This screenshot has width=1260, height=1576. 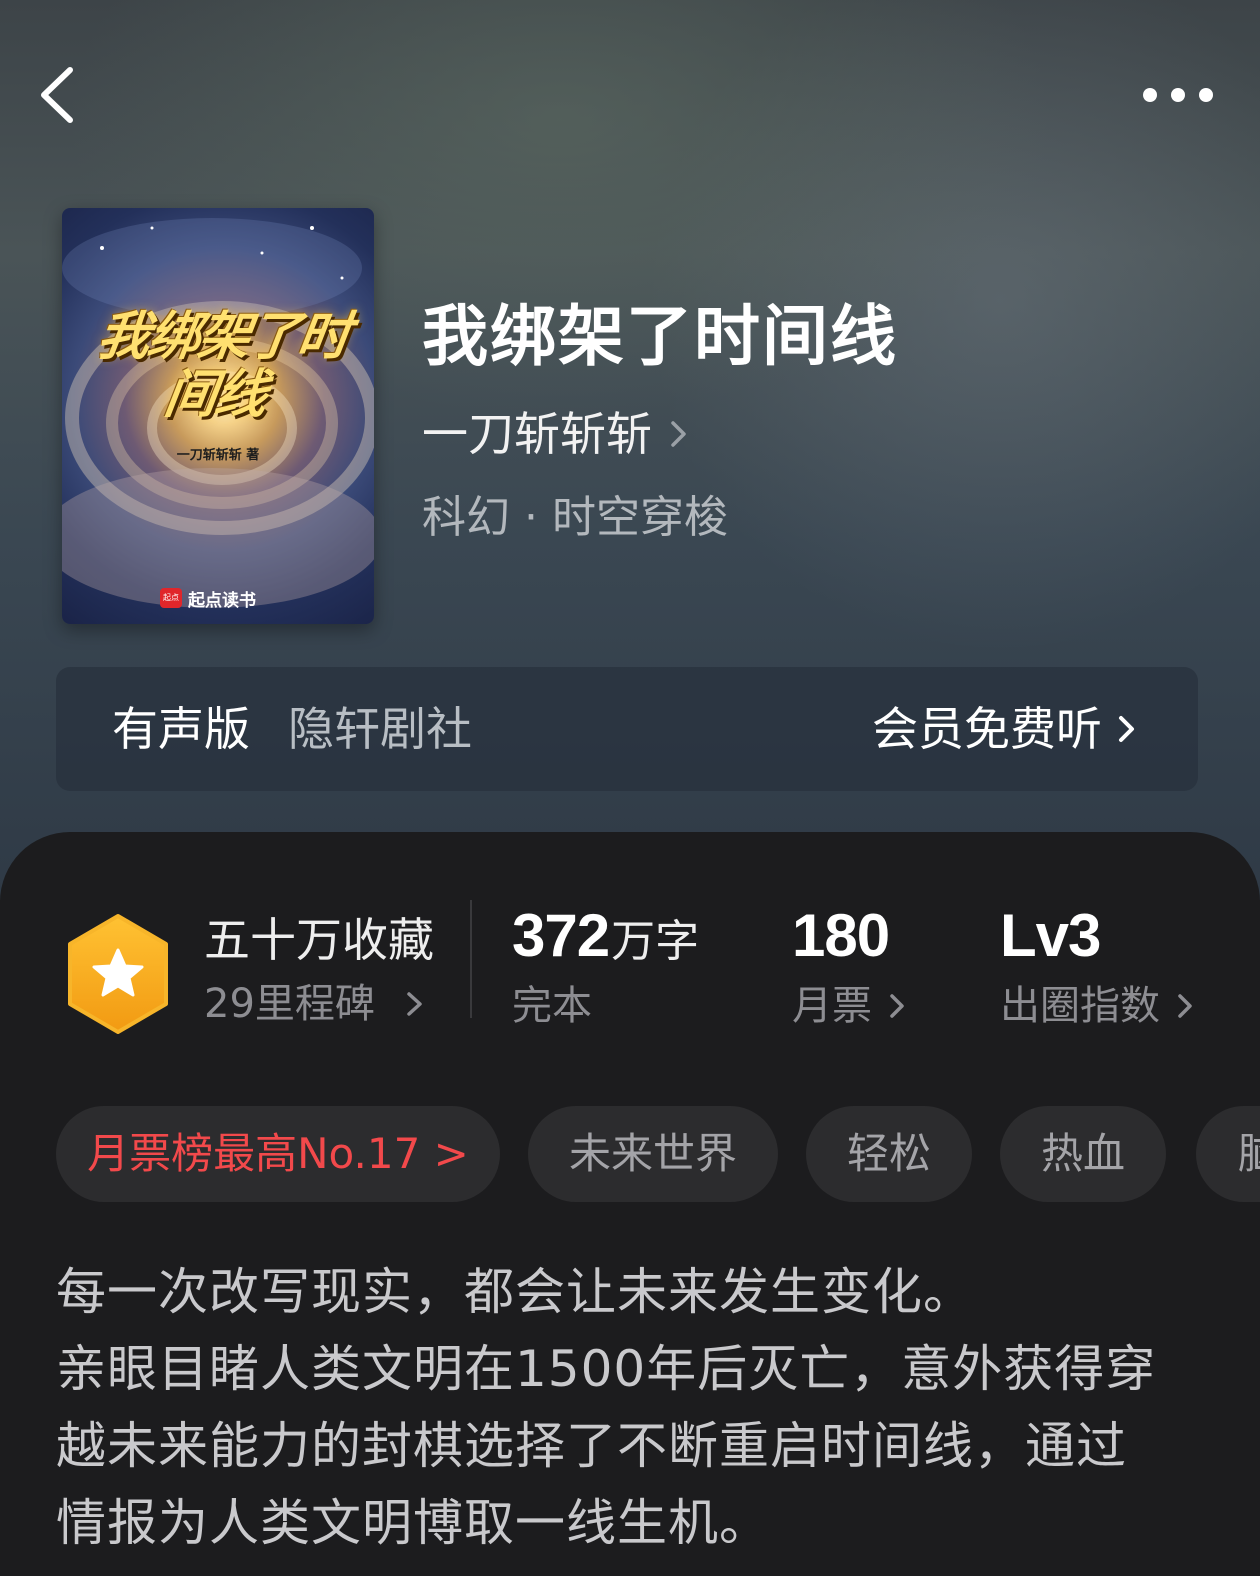 What do you see at coordinates (171, 598) in the screenshot?
I see `qidian-logo-icon: 起点` at bounding box center [171, 598].